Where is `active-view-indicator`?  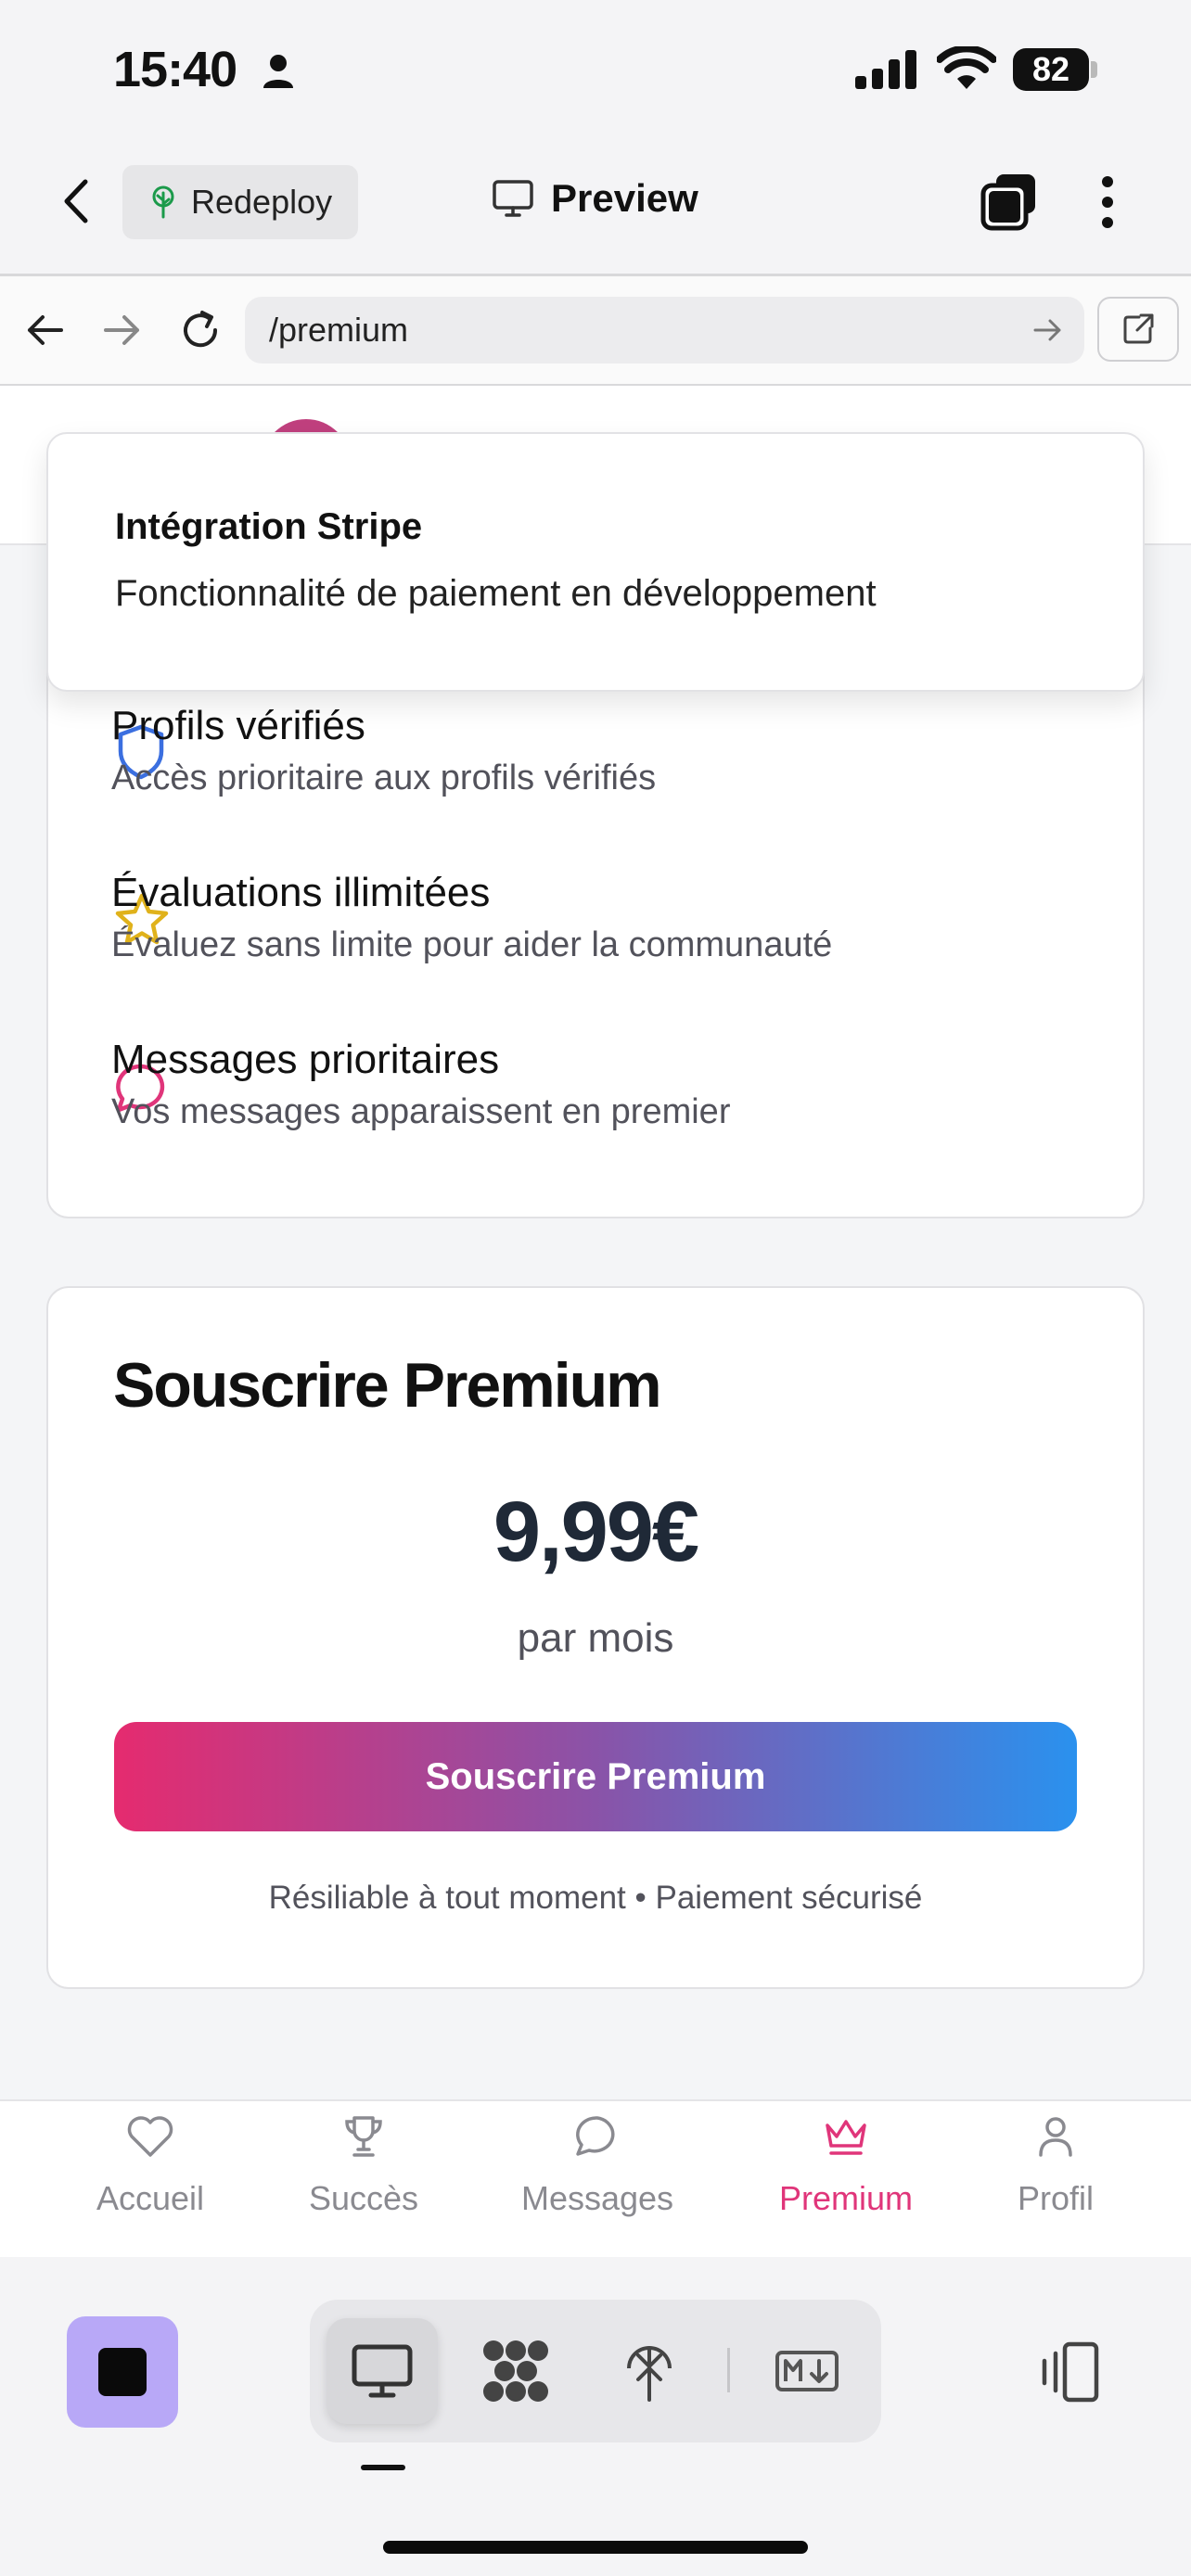
active-view-indicator is located at coordinates (383, 2467).